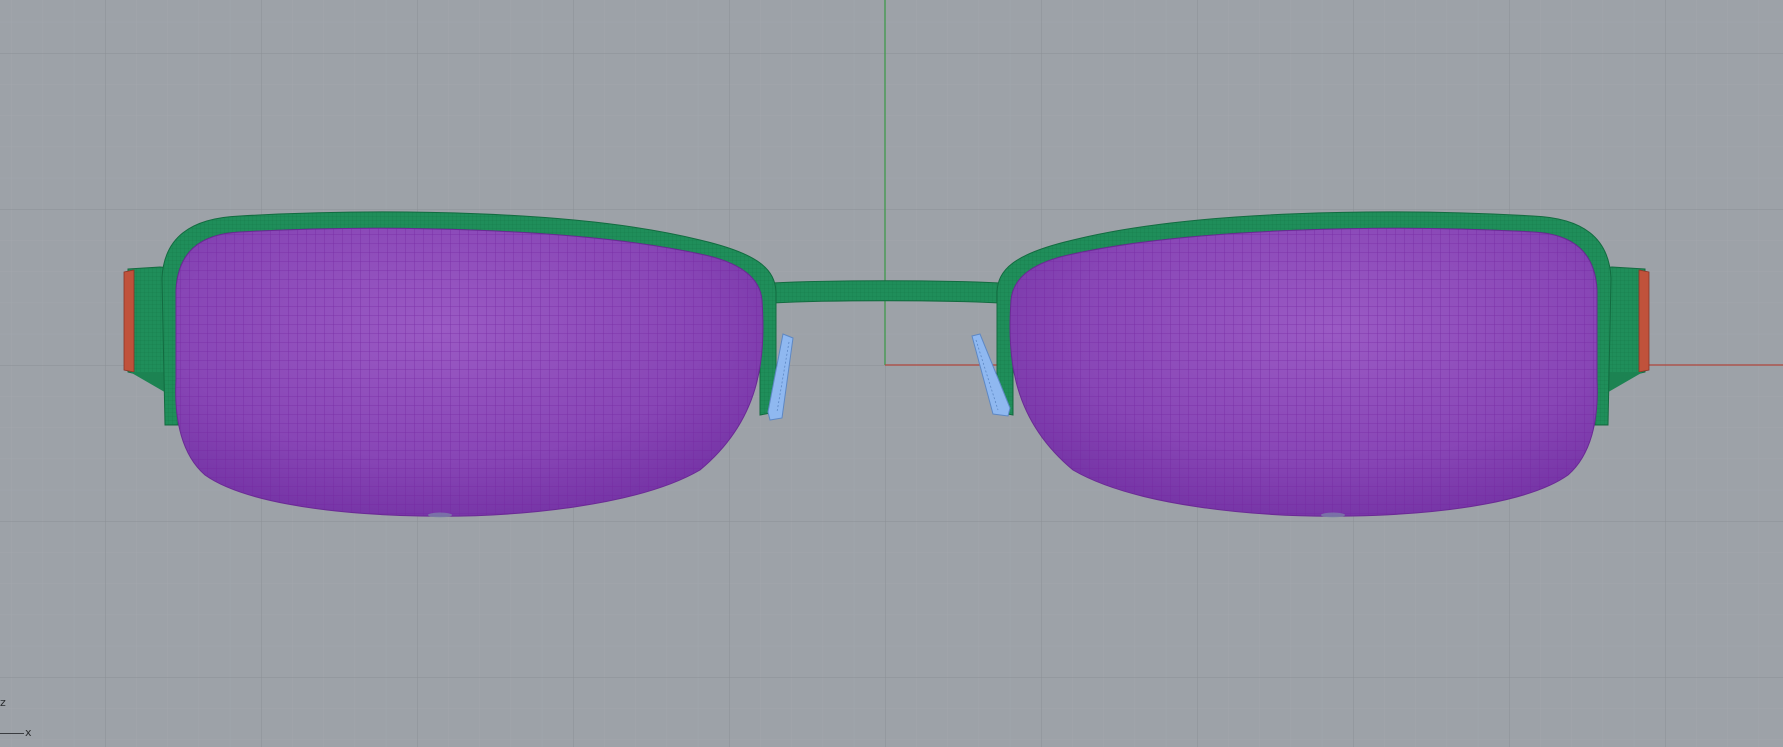 Image resolution: width=1783 pixels, height=747 pixels. What do you see at coordinates (12, 733) in the screenshot?
I see `gizmo-x-line` at bounding box center [12, 733].